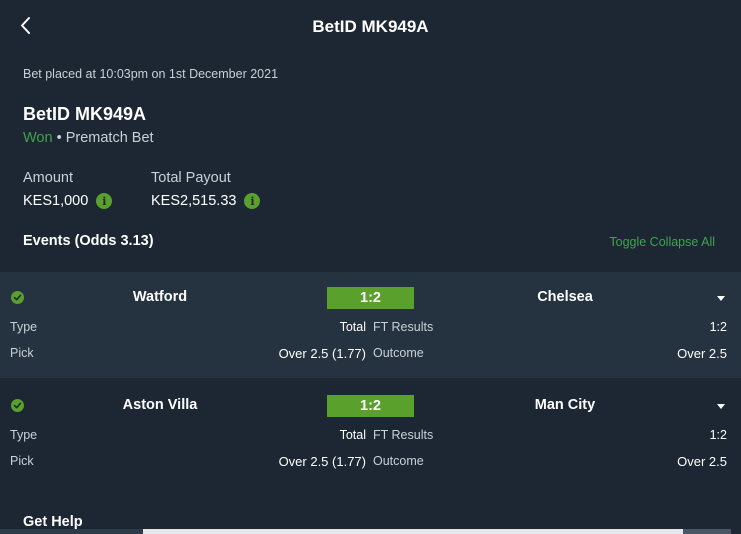  I want to click on payout-info-icon: i, so click(252, 201).